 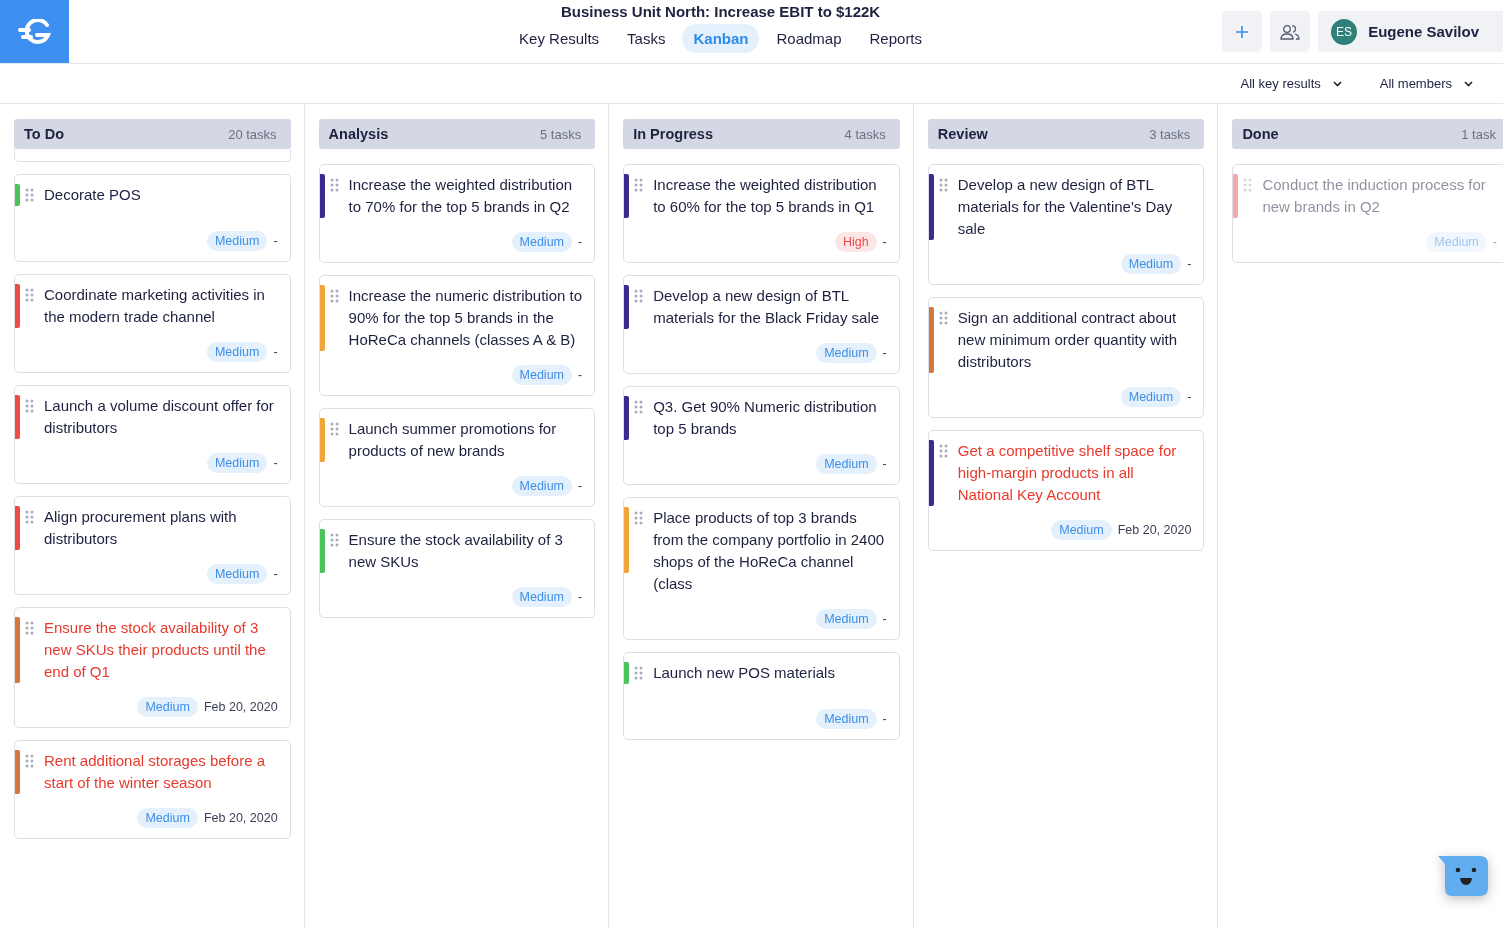 I want to click on priority-badge: High, so click(x=855, y=242).